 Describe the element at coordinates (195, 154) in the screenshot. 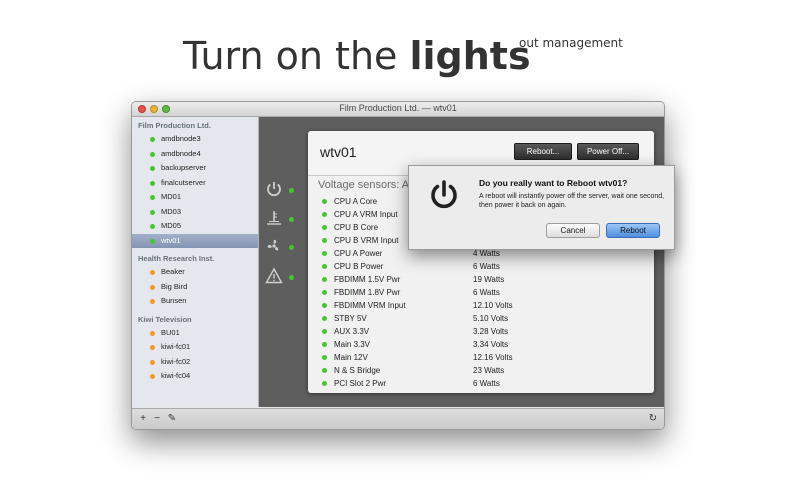

I see `sidebar-item-amdbnode4: amdbnode4` at that location.